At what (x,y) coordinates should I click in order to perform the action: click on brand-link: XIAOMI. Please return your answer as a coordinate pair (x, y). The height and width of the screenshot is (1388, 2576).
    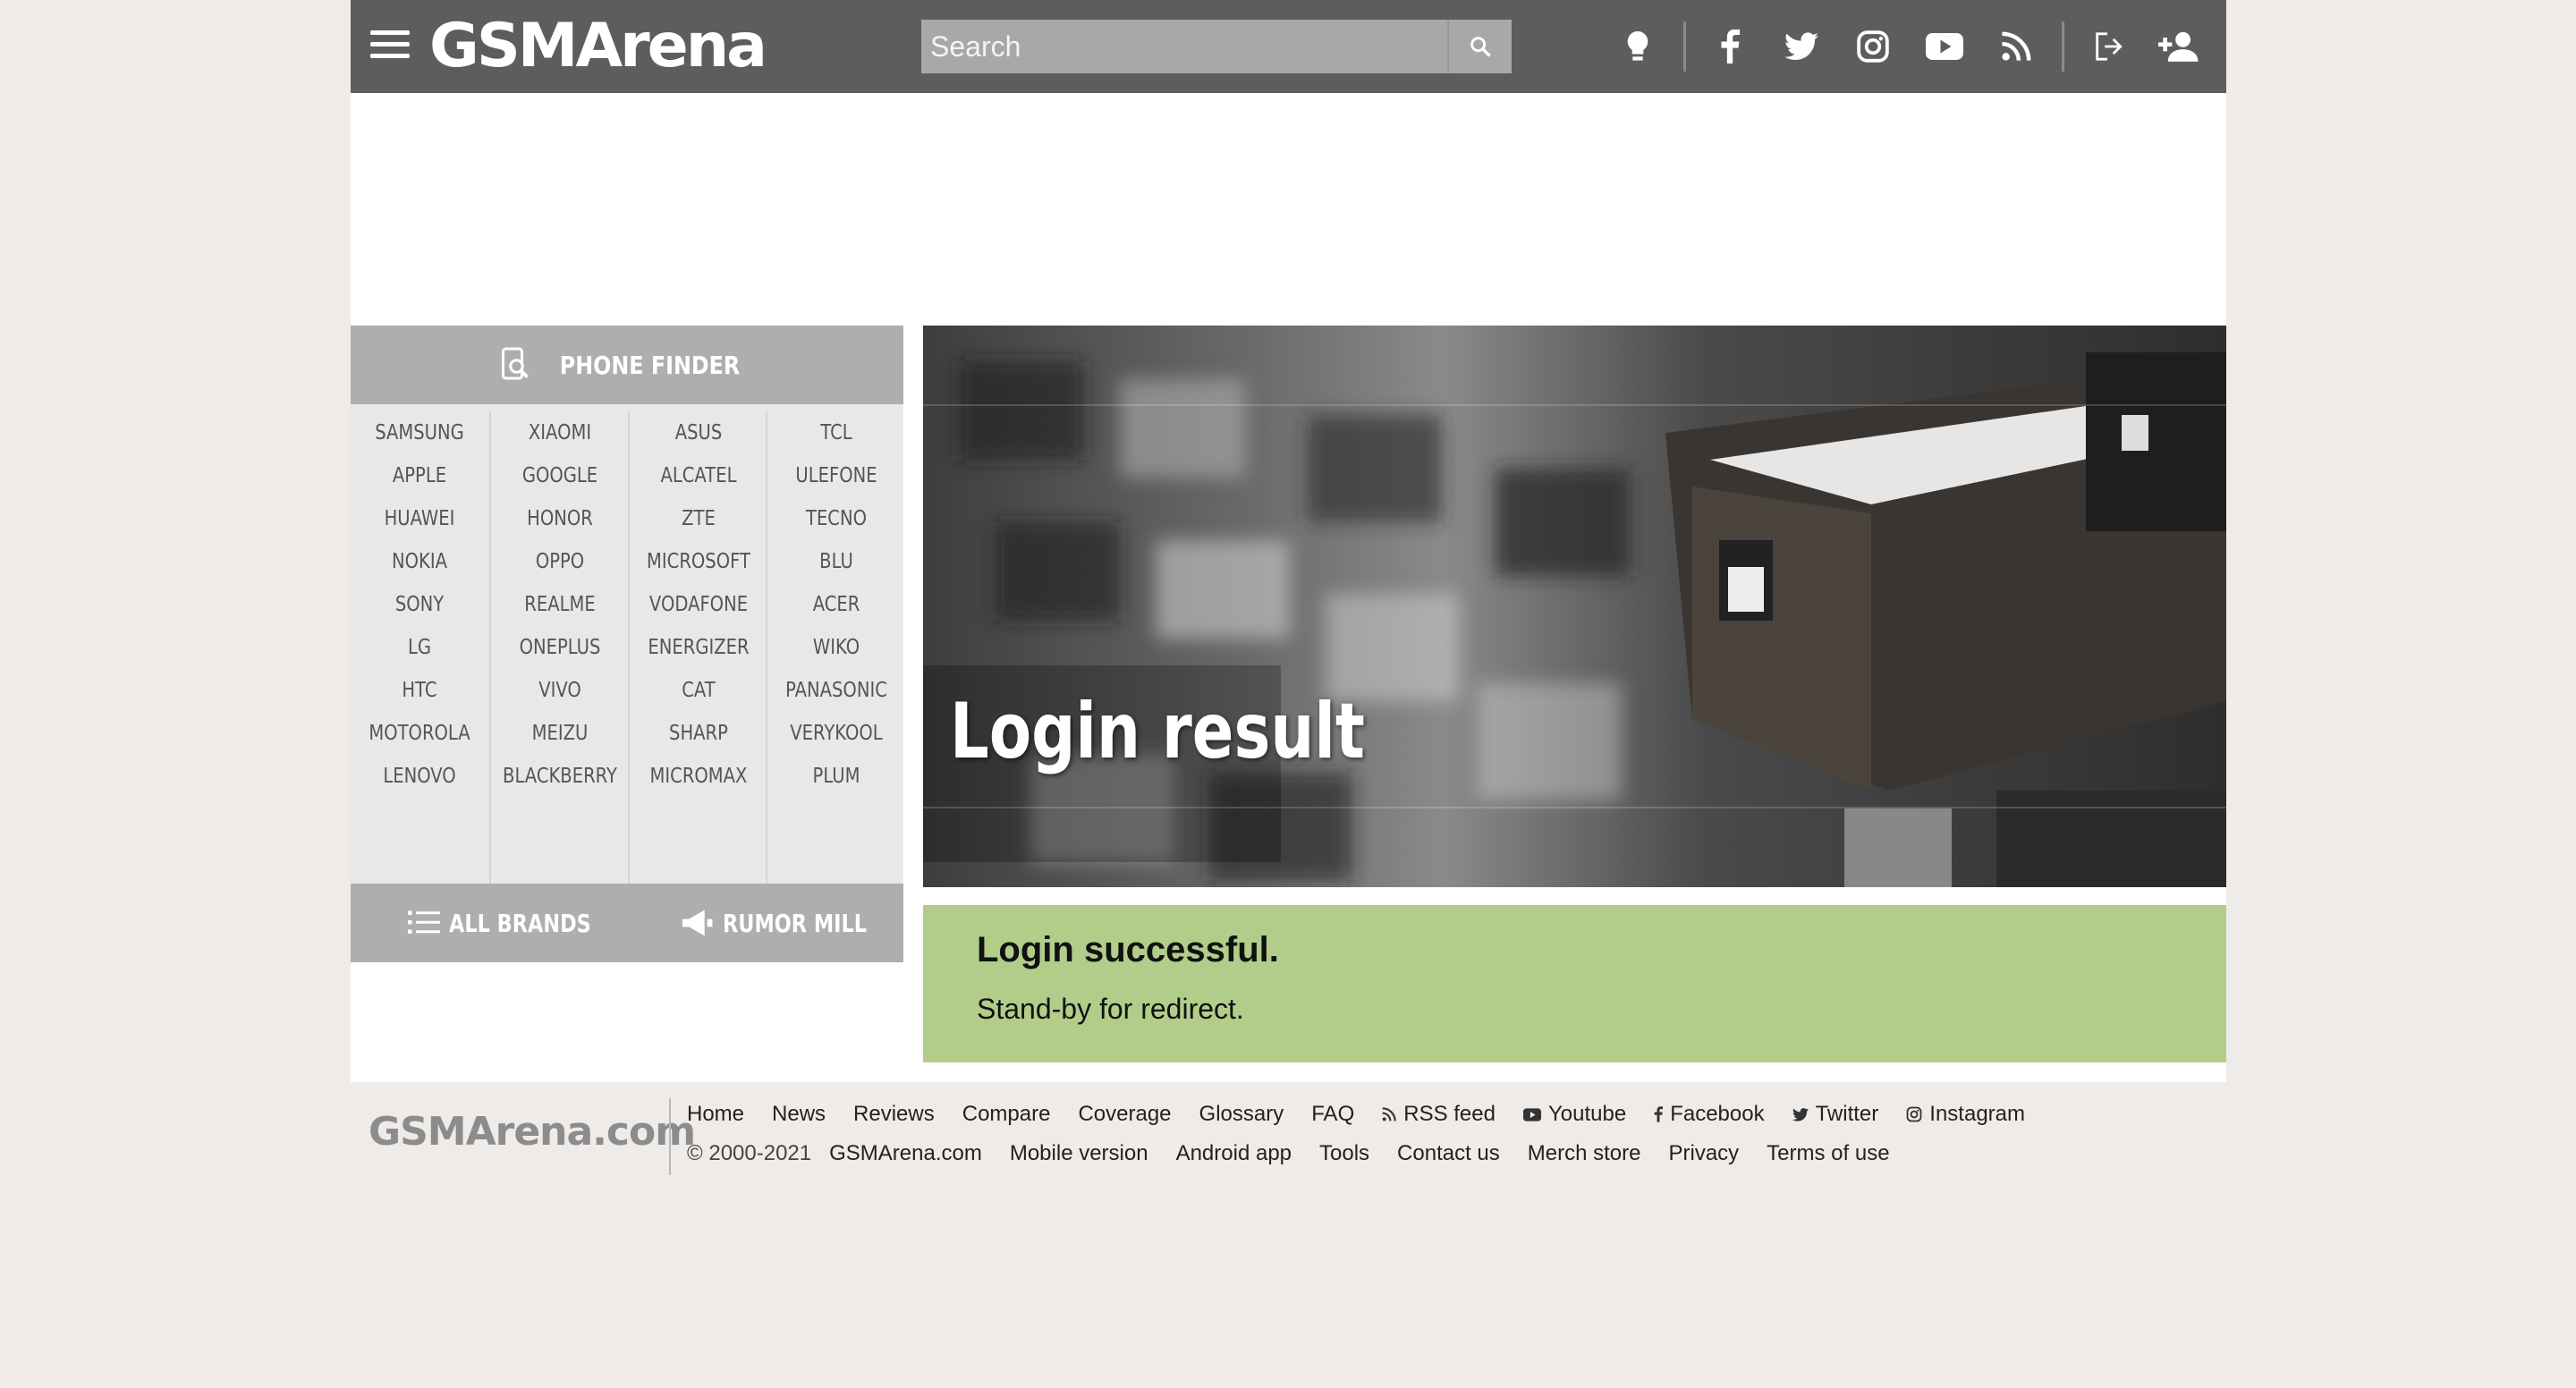
    Looking at the image, I should click on (560, 433).